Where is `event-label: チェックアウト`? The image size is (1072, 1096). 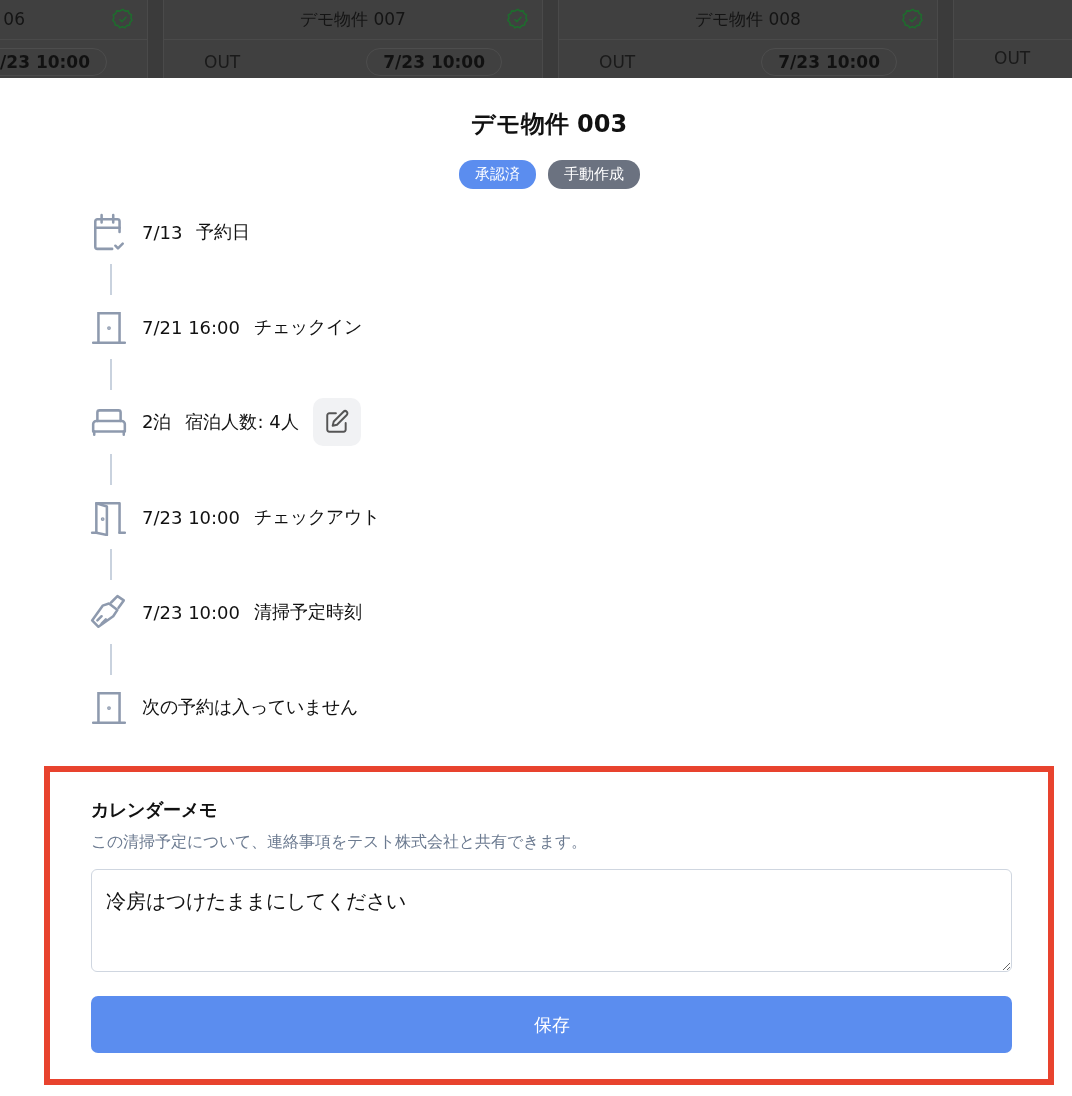
event-label: チェックアウト is located at coordinates (317, 517).